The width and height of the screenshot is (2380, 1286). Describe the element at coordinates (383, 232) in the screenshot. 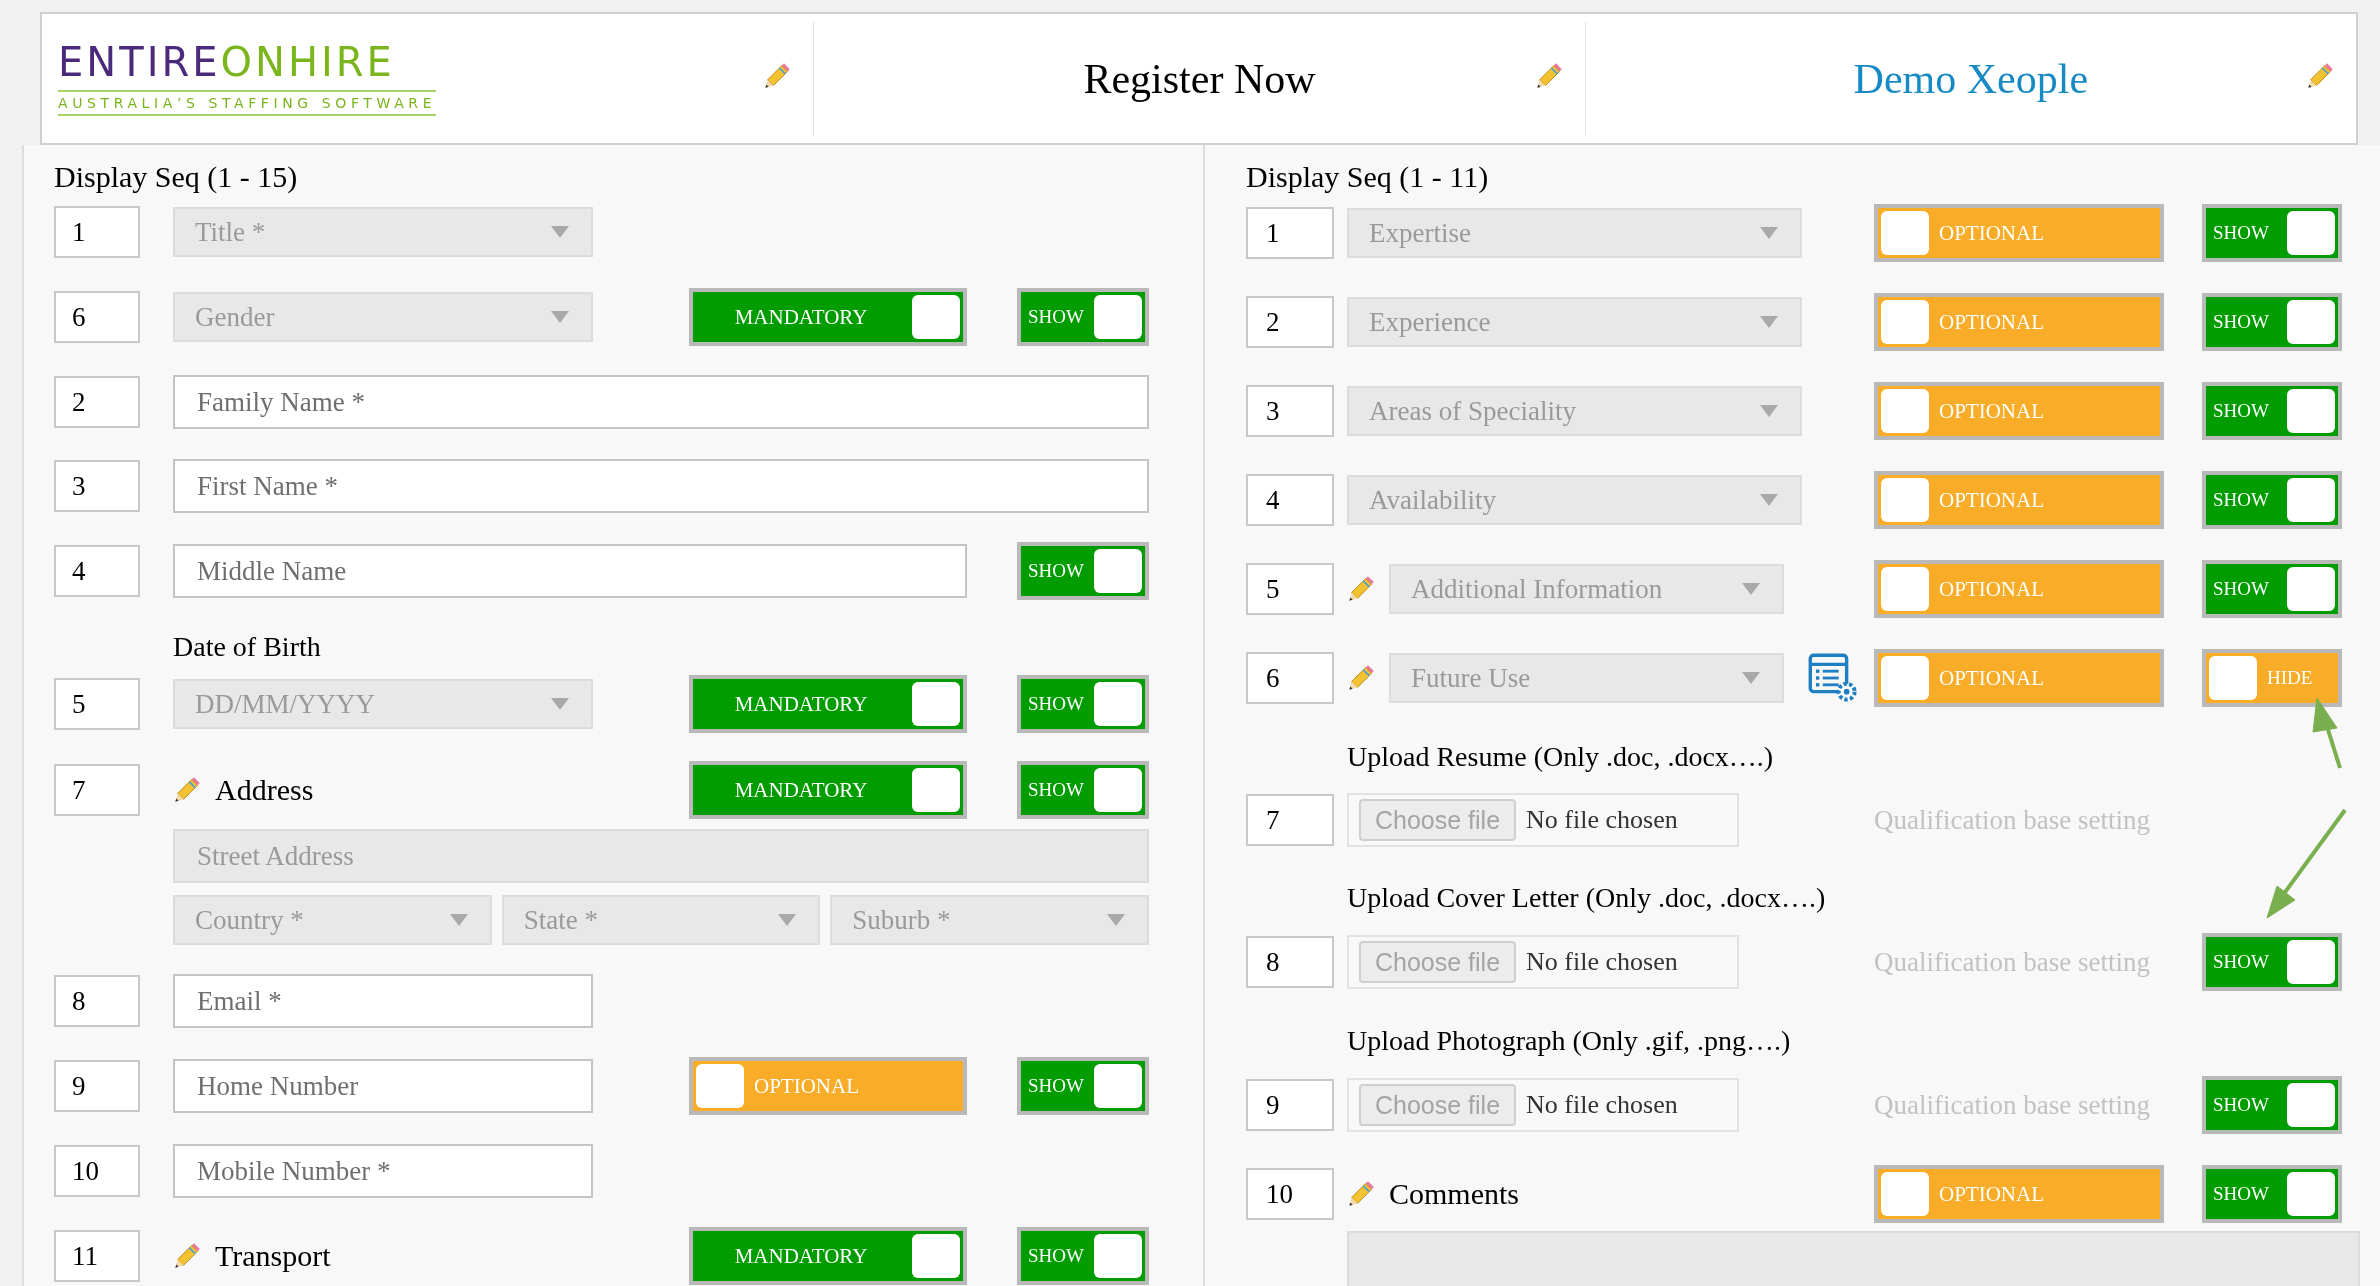

I see `select-field: Title *` at that location.